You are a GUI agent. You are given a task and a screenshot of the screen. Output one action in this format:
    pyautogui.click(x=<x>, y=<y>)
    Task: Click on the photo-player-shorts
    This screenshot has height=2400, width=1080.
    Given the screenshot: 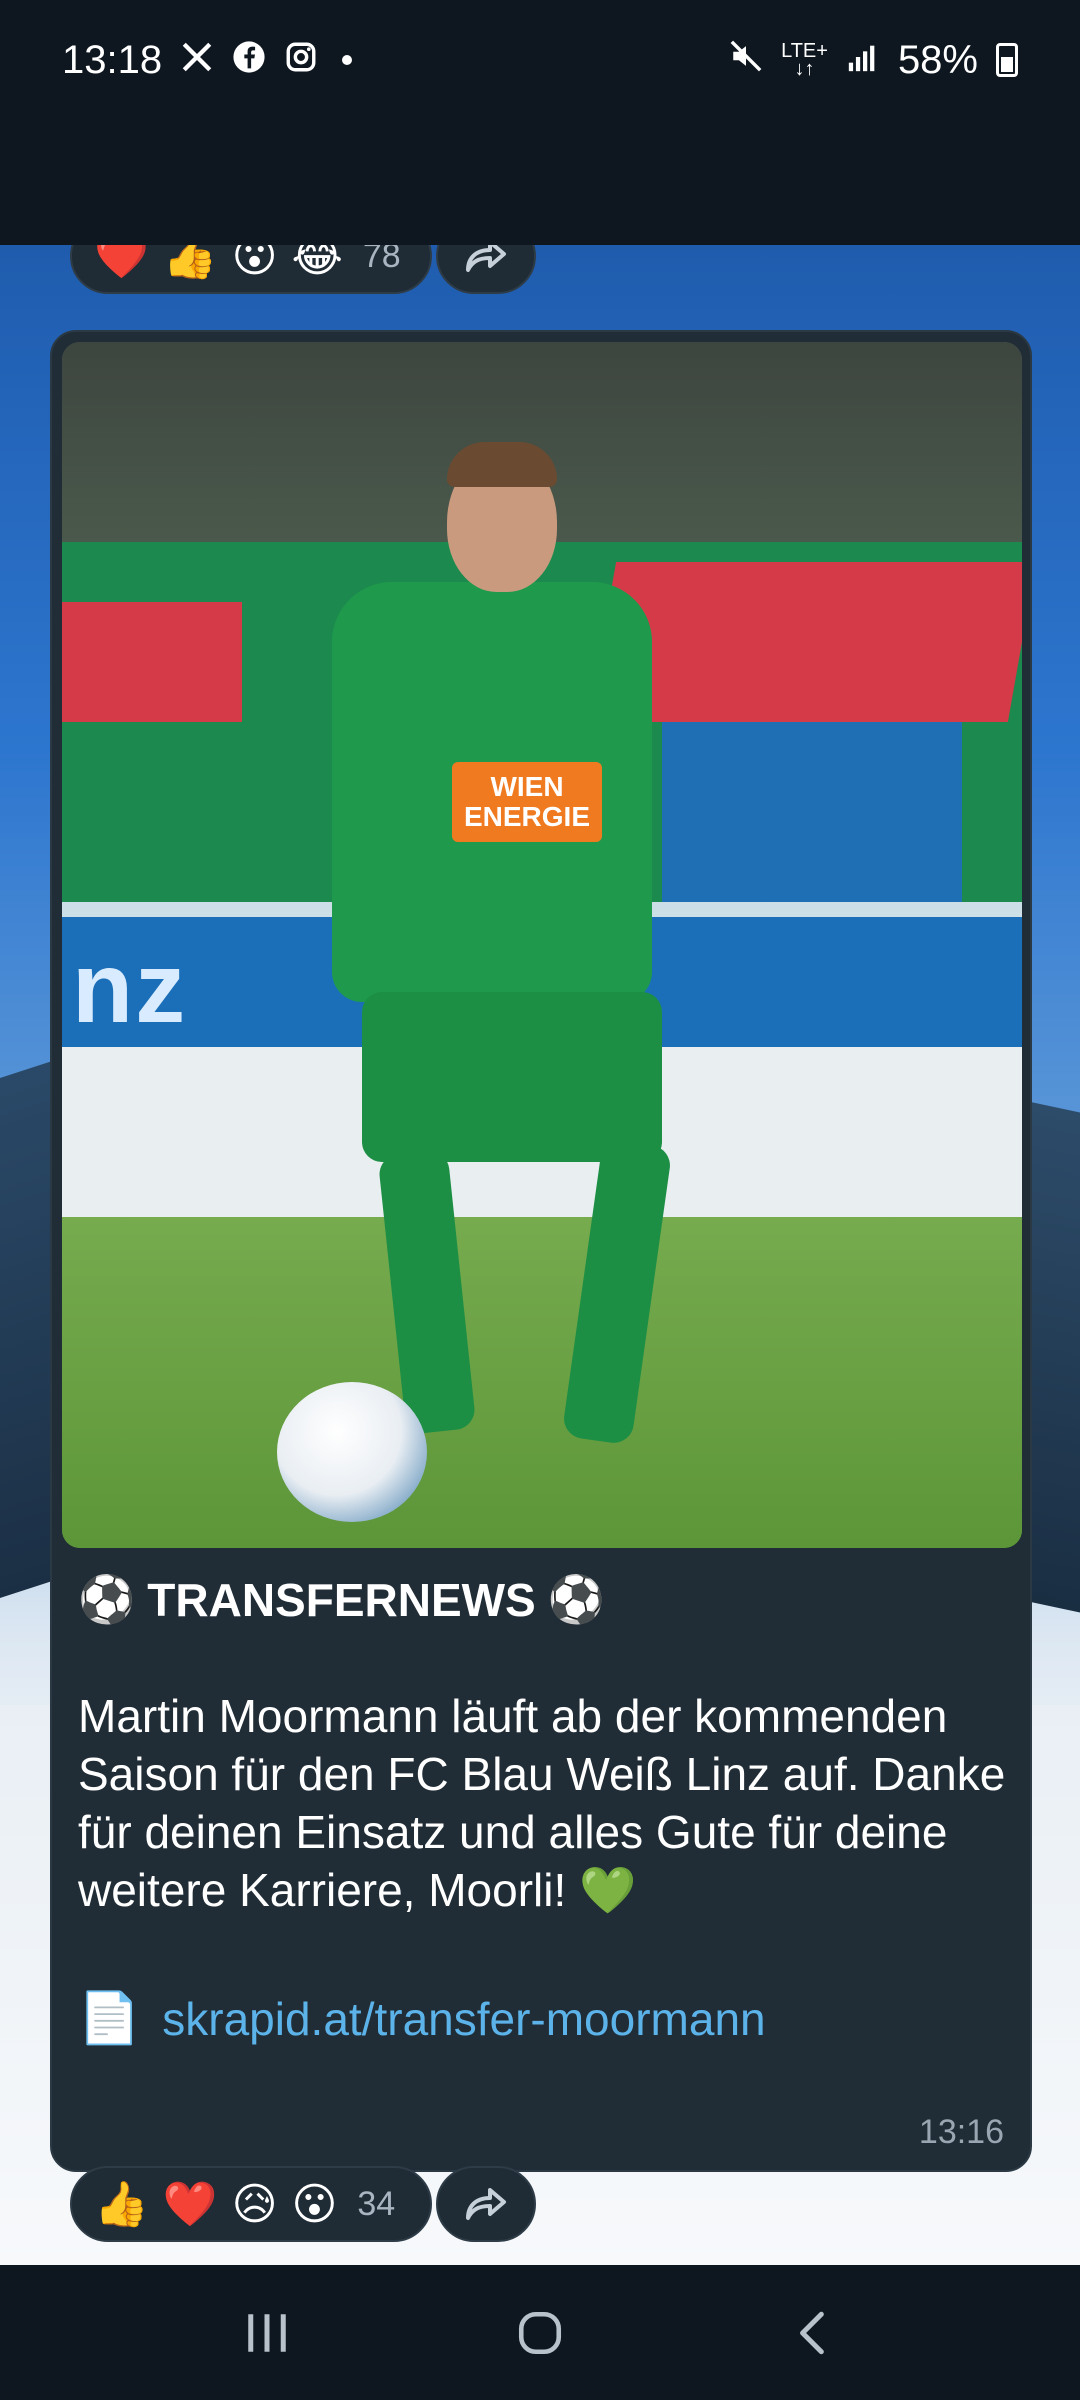 What is the action you would take?
    pyautogui.click(x=512, y=1077)
    